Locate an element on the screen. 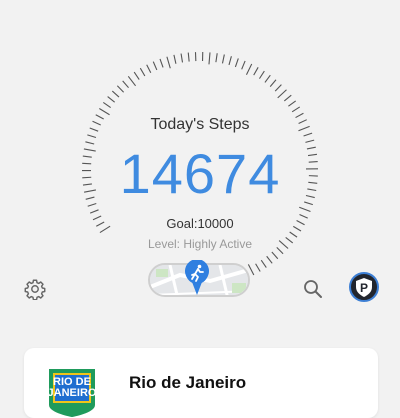  settings-button is located at coordinates (35, 289).